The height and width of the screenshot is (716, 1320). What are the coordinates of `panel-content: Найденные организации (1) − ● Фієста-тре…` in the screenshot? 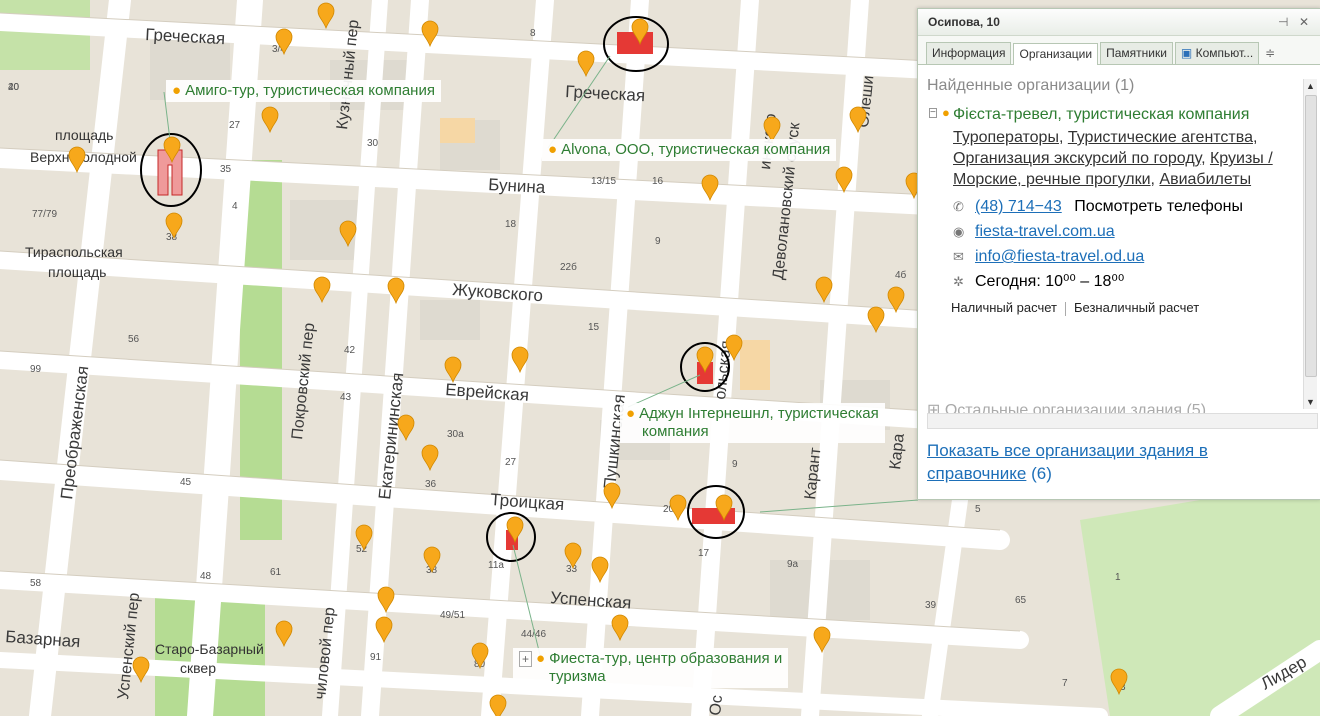 It's located at (1114, 243).